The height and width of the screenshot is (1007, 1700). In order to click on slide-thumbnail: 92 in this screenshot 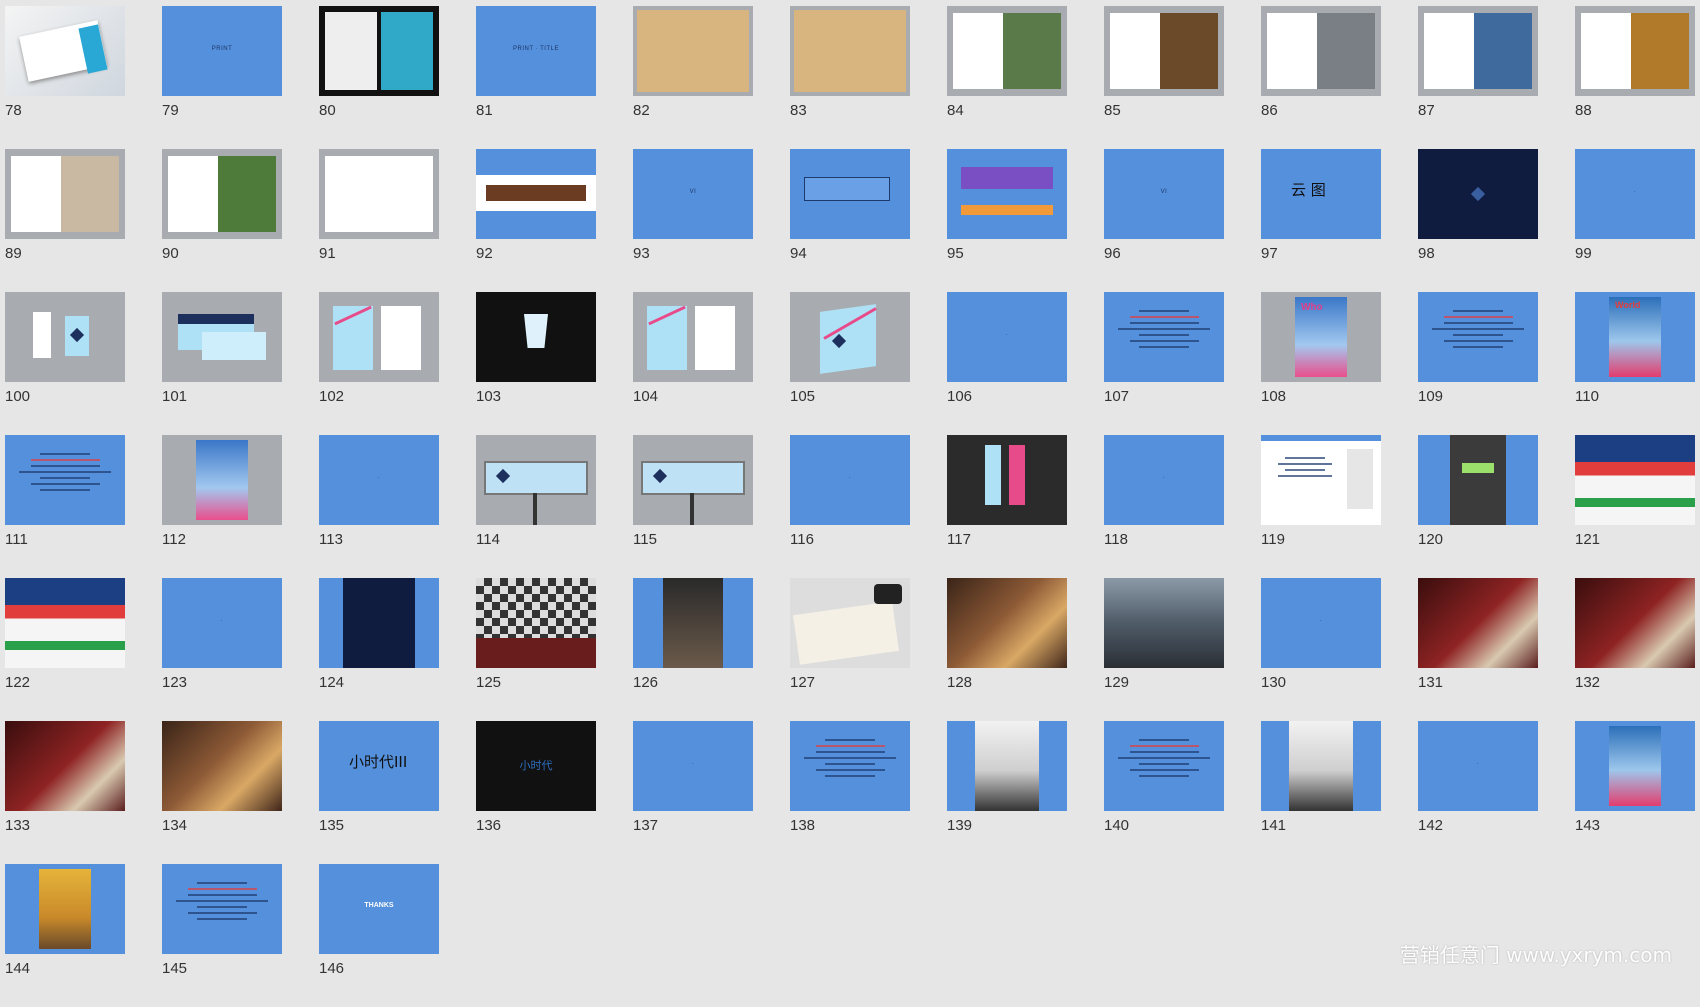, I will do `click(536, 220)`.